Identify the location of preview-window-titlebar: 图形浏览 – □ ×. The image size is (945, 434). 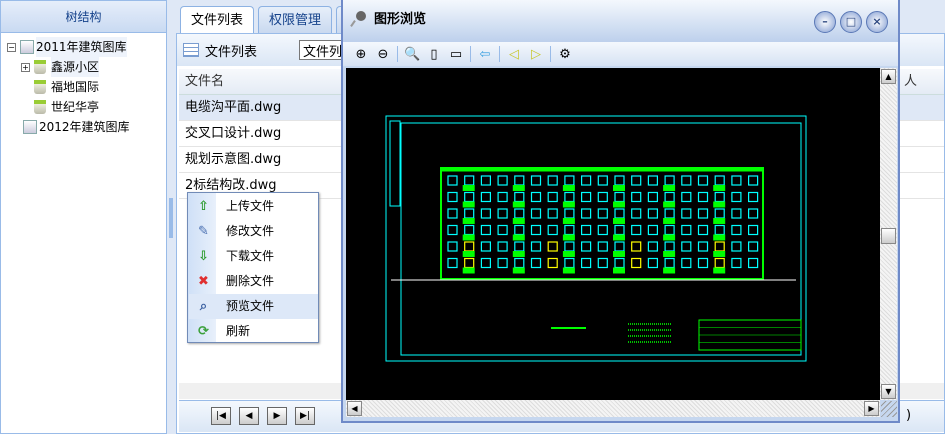
(620, 21).